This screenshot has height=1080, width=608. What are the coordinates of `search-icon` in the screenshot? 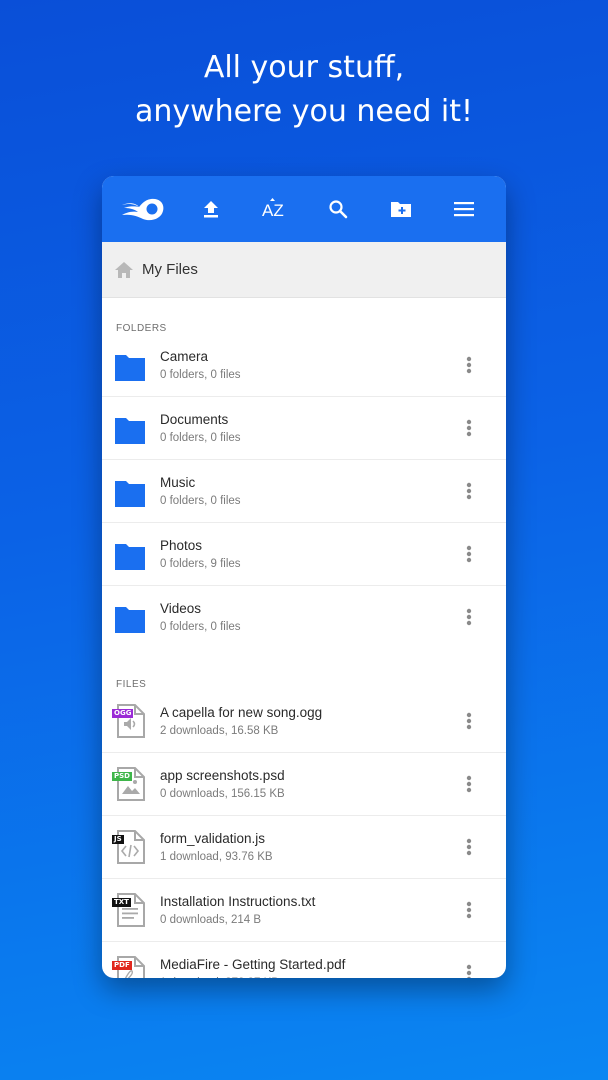 It's located at (338, 209).